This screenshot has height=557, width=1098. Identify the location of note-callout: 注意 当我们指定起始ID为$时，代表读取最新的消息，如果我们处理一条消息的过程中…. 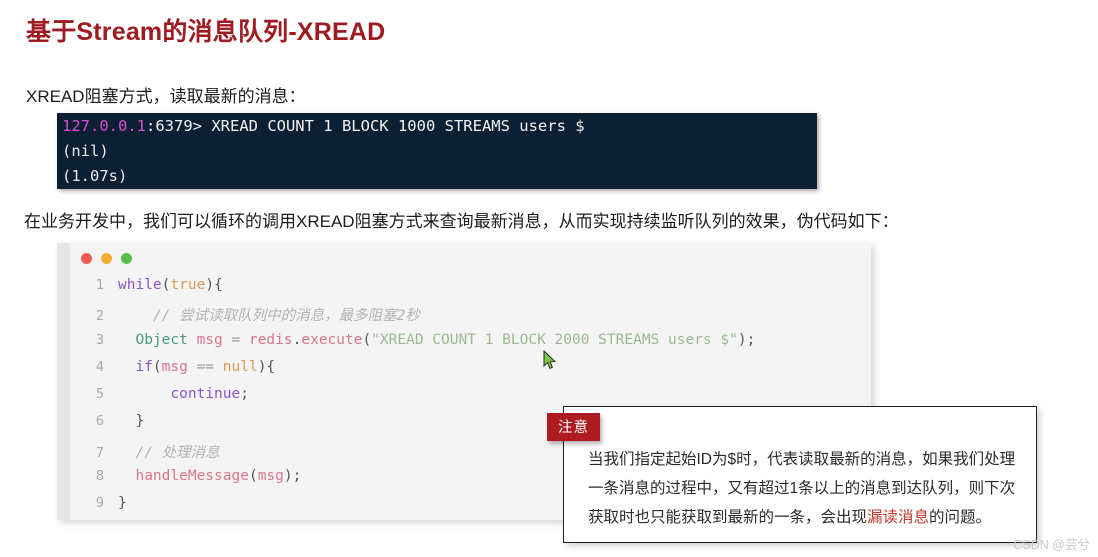
(792, 474).